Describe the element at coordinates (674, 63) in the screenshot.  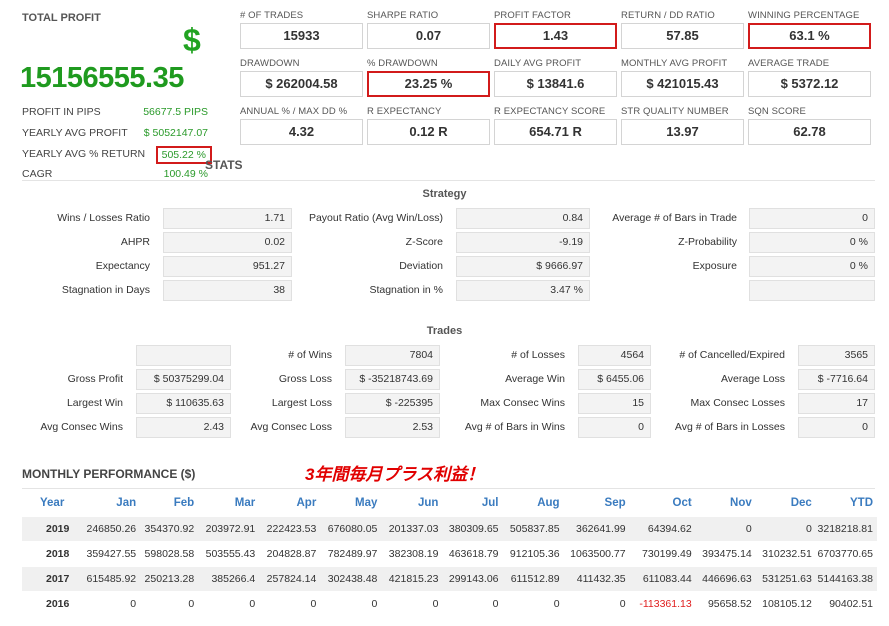
I see `metric-label: MONTHLY AVG PROFIT` at that location.